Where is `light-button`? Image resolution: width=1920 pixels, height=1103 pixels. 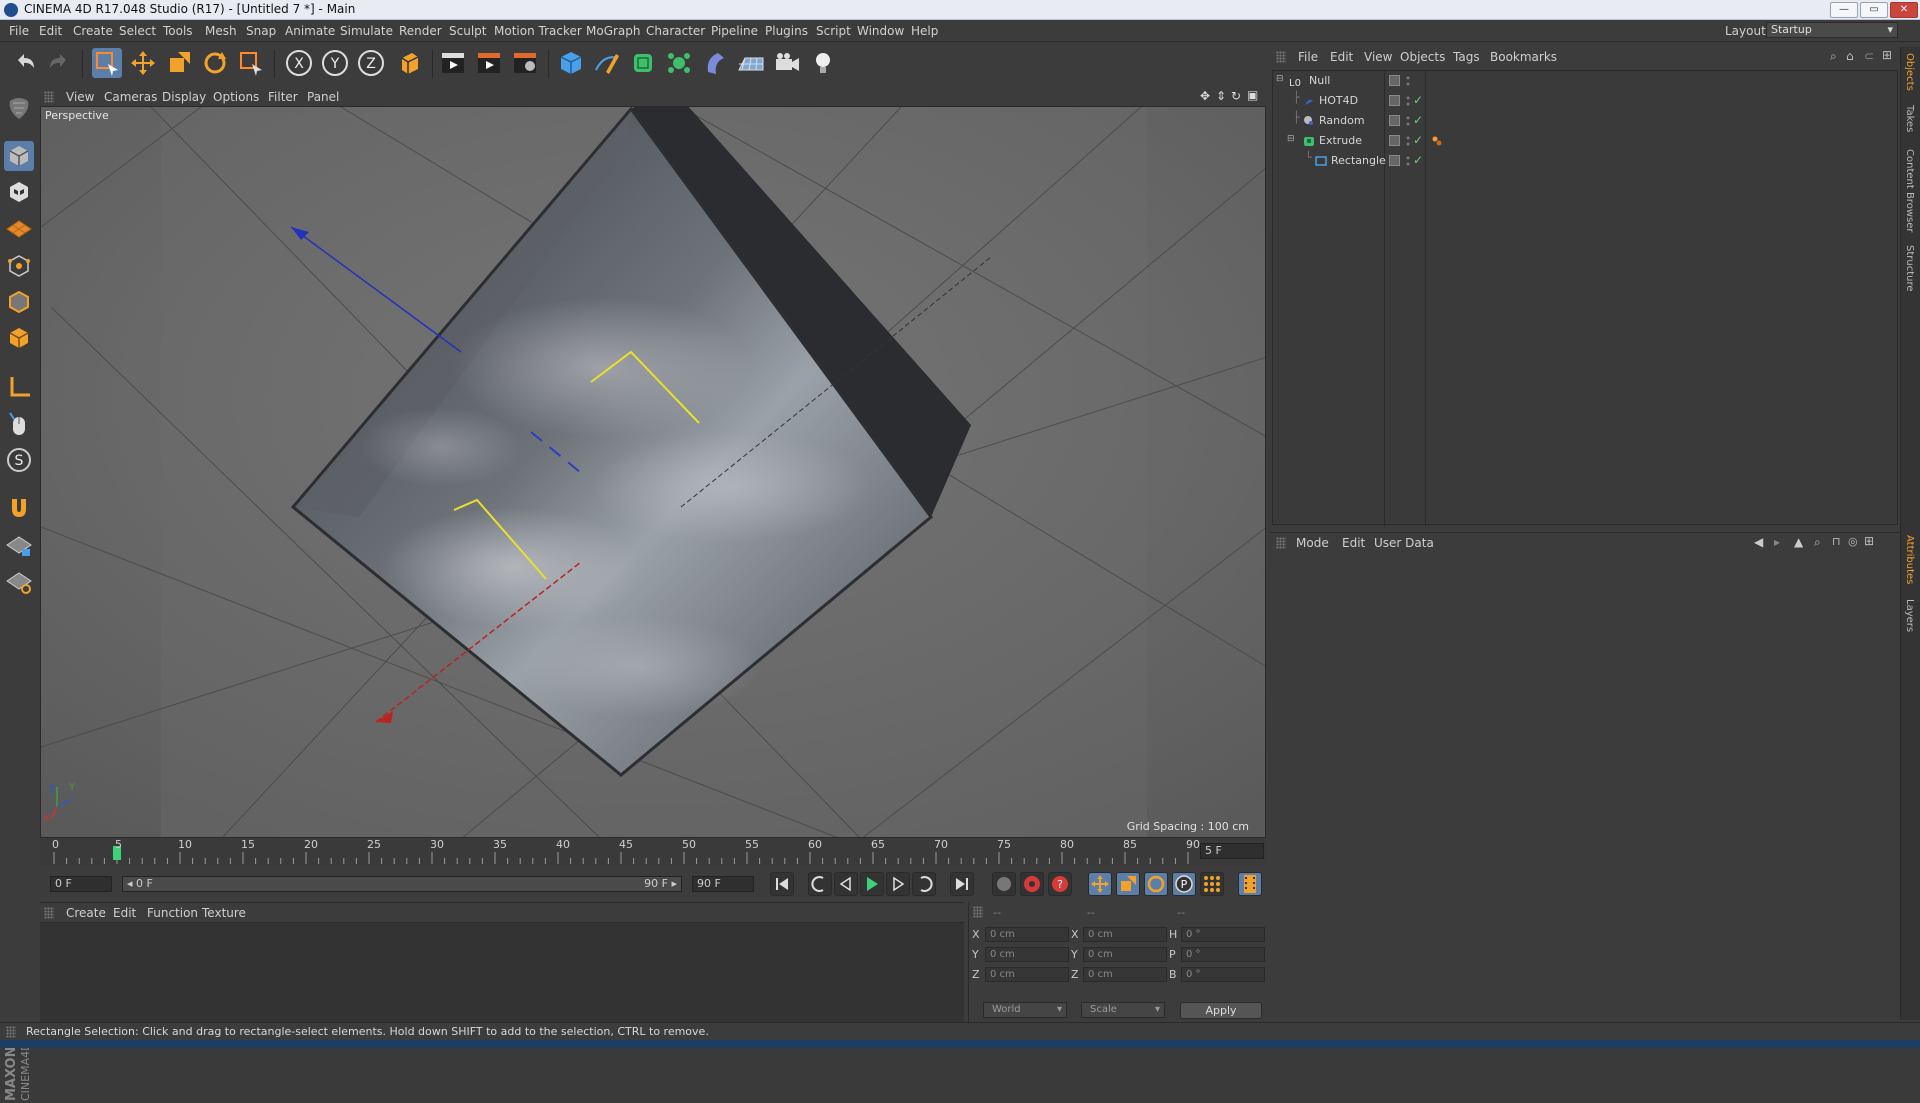 light-button is located at coordinates (823, 63).